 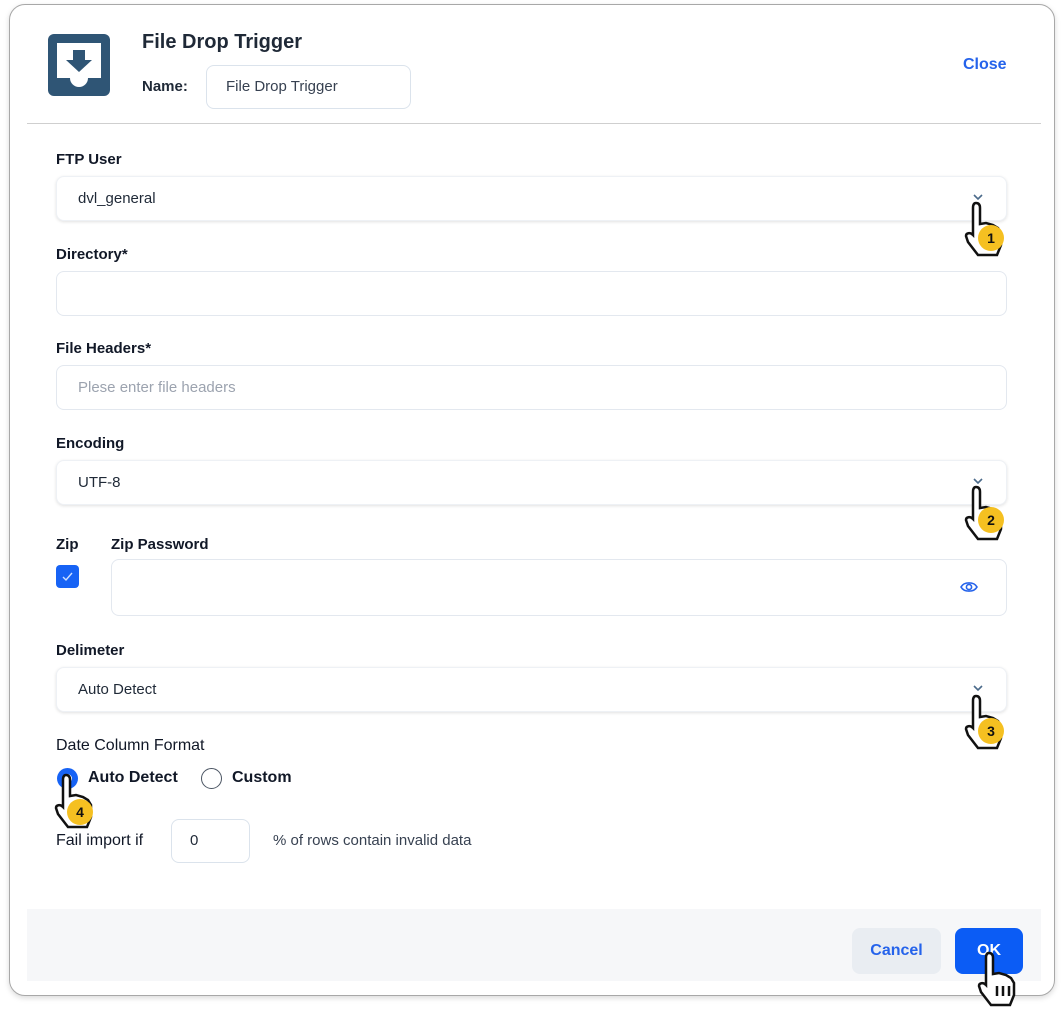 I want to click on step-badge-1: 1, so click(x=991, y=238).